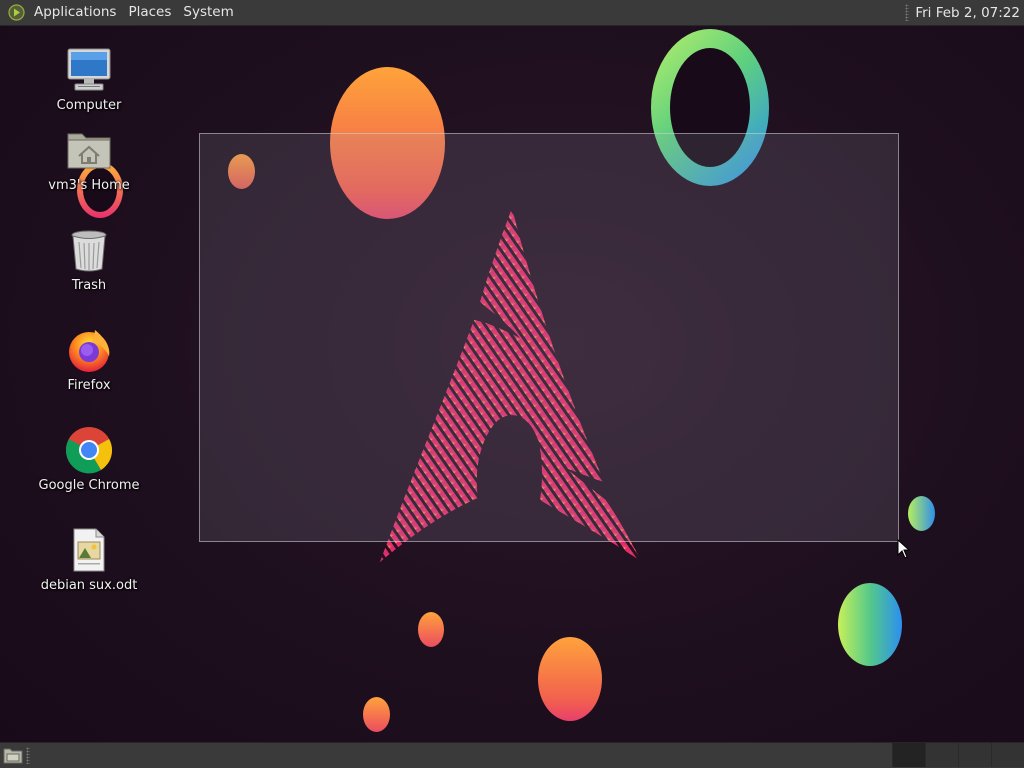 This screenshot has width=1024, height=768. What do you see at coordinates (152, 12) in the screenshot?
I see `places-menu: Places` at bounding box center [152, 12].